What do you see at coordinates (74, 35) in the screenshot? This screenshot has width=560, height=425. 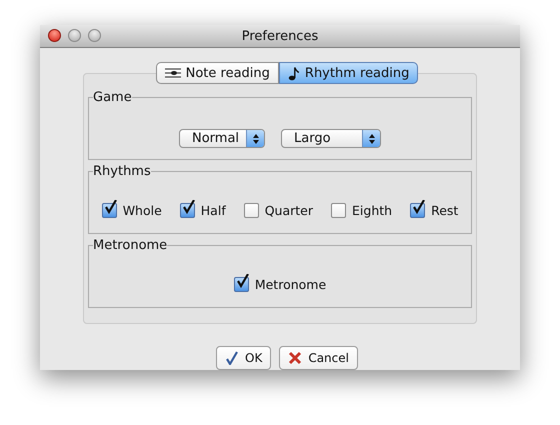 I see `minimize-button` at bounding box center [74, 35].